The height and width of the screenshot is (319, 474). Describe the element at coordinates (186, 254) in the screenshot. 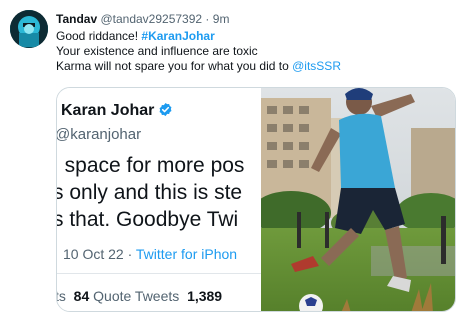

I see `quoted-source: Twitter for iPhon` at that location.